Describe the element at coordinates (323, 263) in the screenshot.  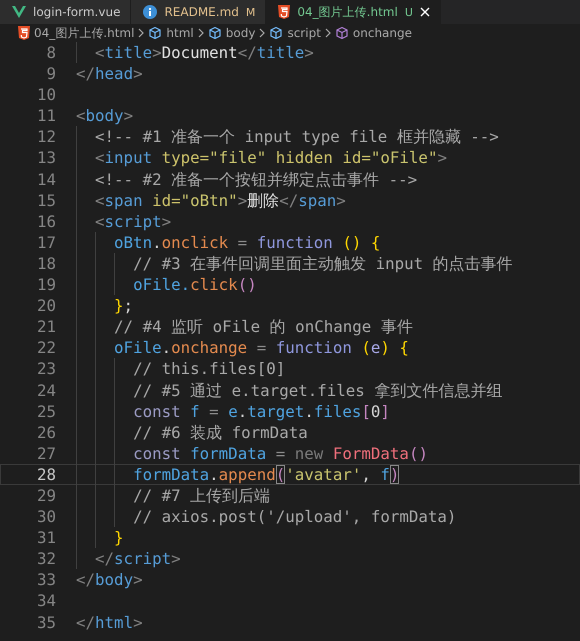
I see `code-comment: // #3 在事件回调里面主动触发 input 的点击事件` at that location.